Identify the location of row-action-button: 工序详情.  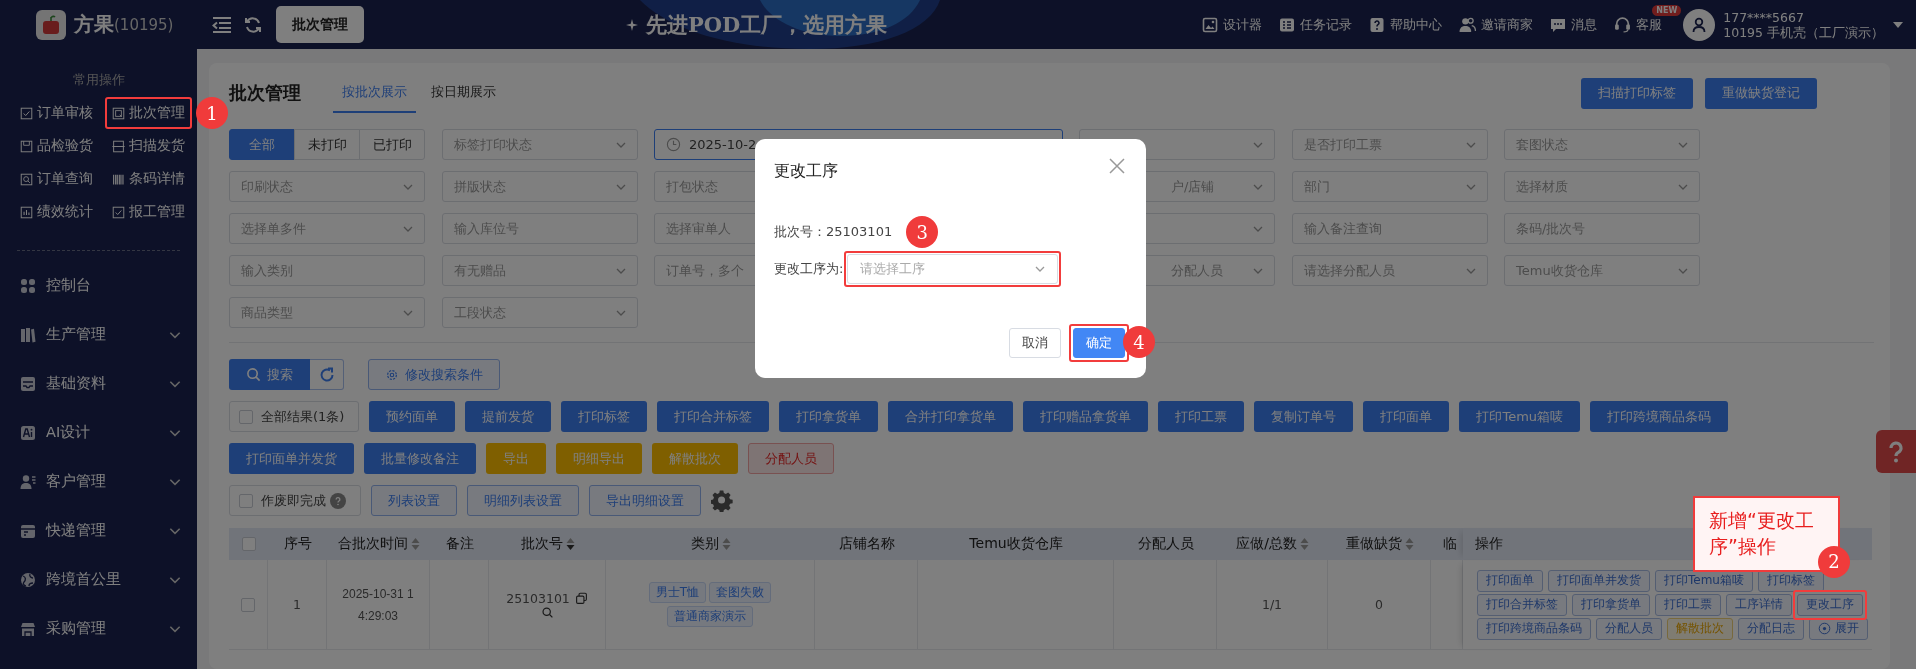
(1759, 604).